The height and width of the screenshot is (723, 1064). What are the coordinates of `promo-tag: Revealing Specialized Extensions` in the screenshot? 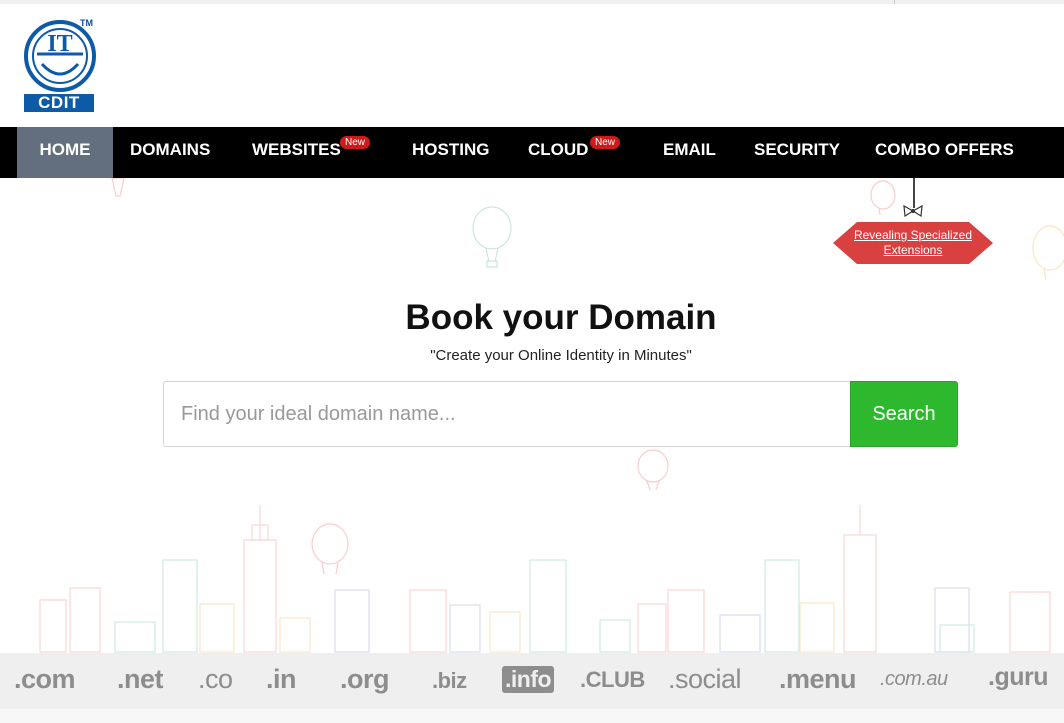 It's located at (913, 243).